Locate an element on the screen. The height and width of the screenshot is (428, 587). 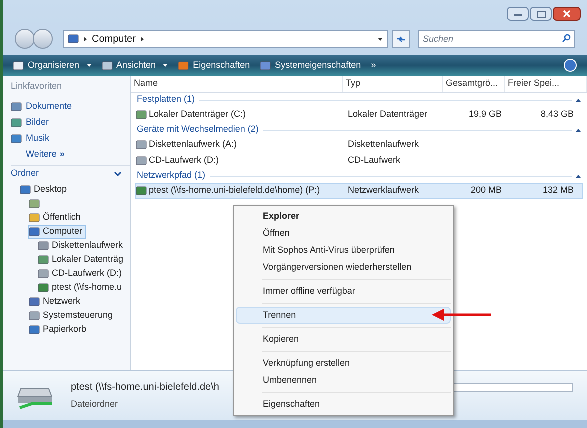
close-icon is located at coordinates (567, 14).